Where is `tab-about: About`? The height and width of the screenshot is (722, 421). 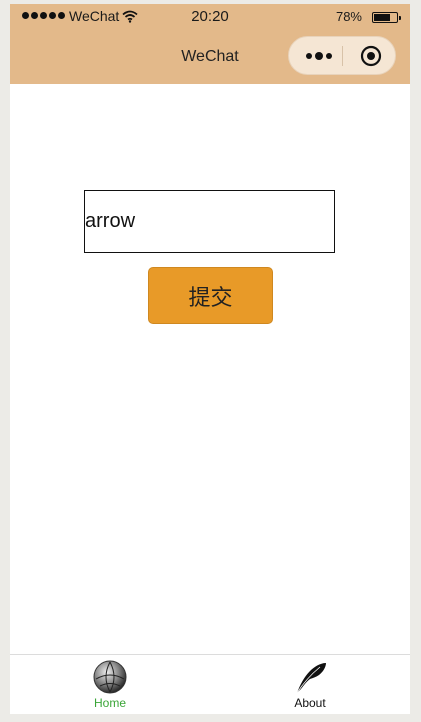
tab-about: About is located at coordinates (310, 684).